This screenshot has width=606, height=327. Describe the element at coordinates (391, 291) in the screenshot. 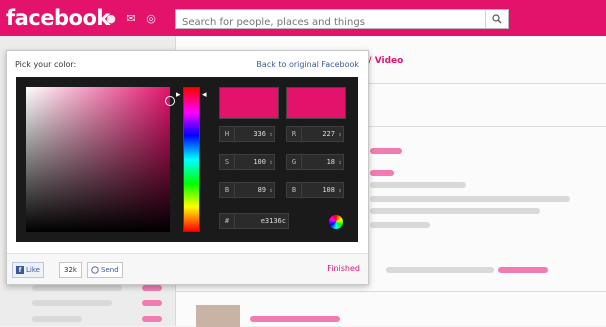

I see `divider` at that location.